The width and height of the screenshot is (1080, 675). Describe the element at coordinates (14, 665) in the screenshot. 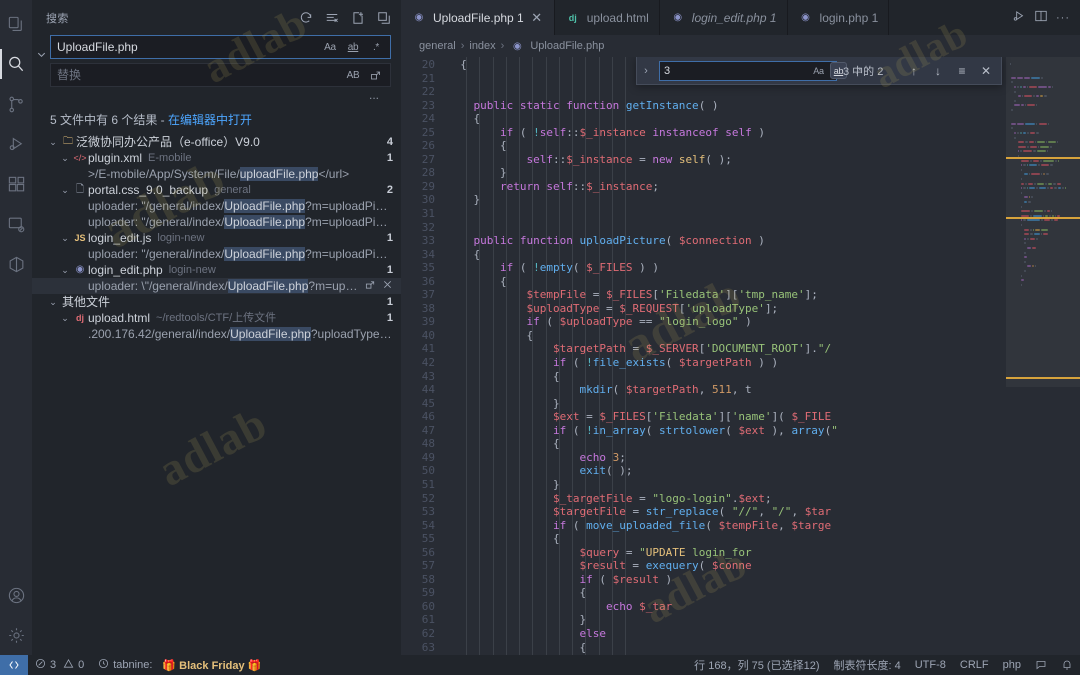

I see `remote-indicator` at that location.